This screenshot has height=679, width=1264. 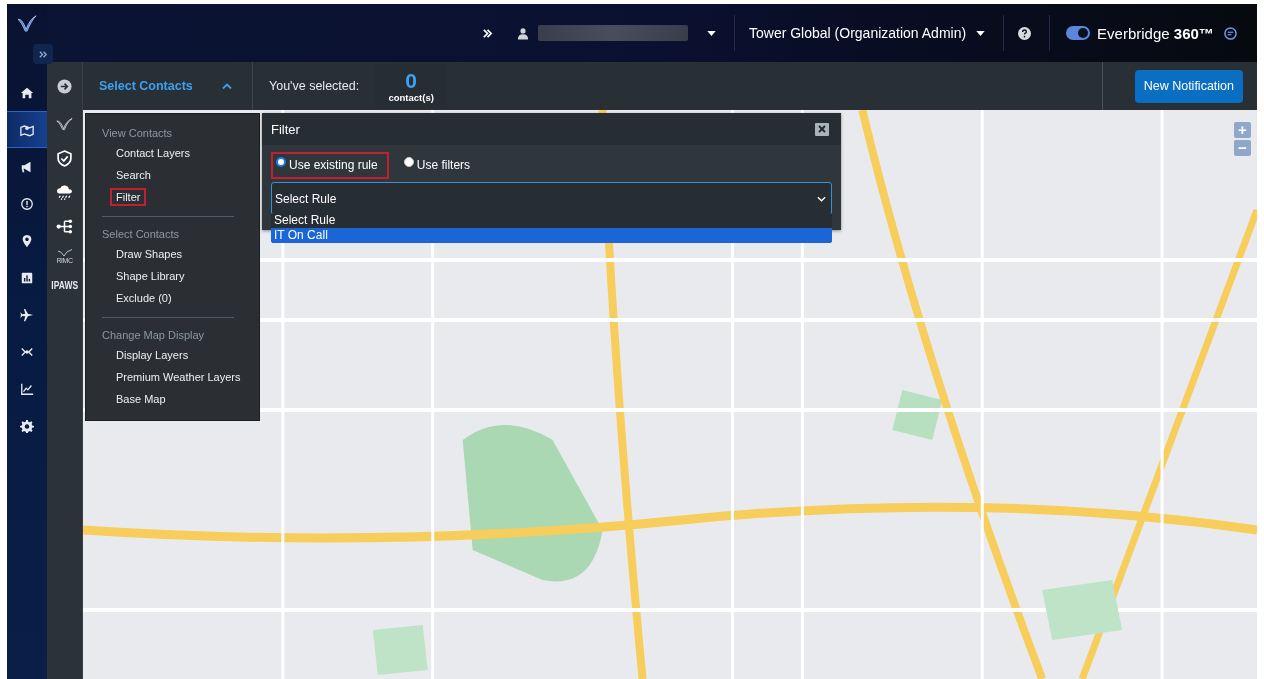 I want to click on dialog-title: Filter, so click(x=285, y=129).